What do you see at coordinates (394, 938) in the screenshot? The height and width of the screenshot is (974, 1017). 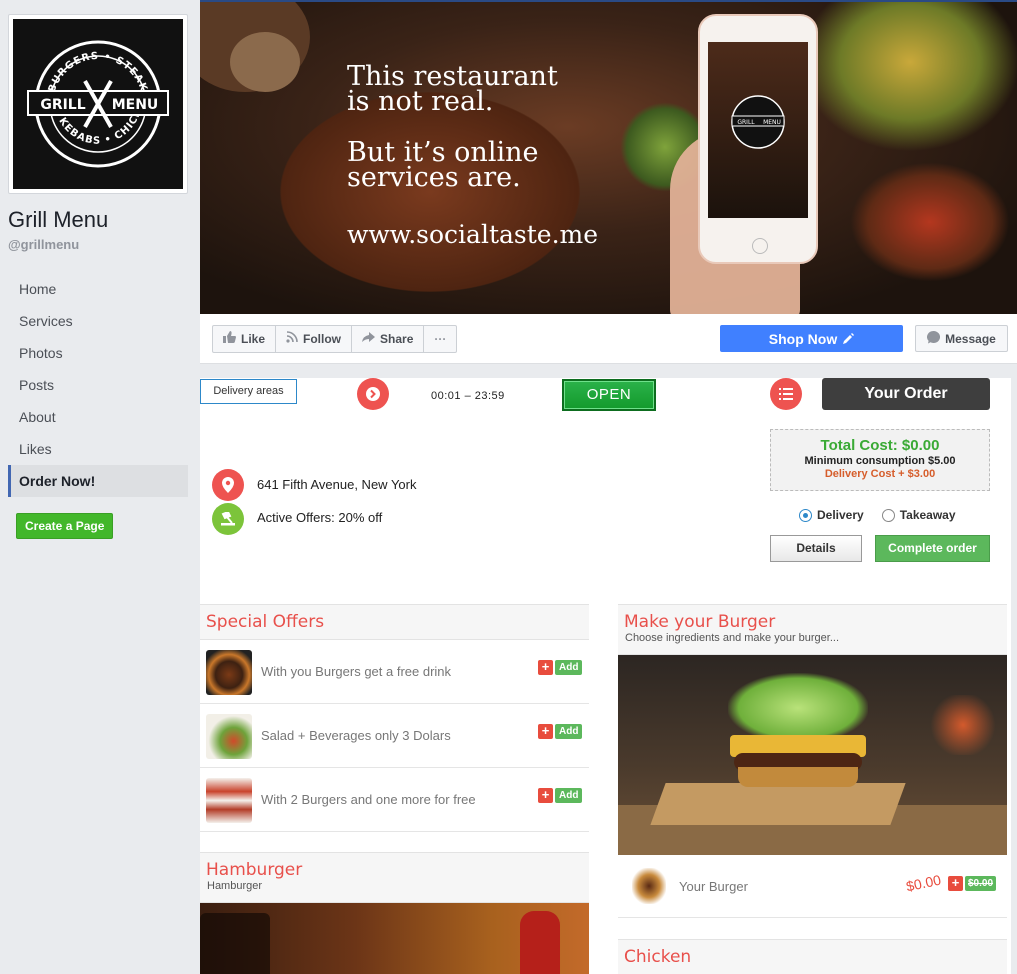 I see `hamburger-image` at bounding box center [394, 938].